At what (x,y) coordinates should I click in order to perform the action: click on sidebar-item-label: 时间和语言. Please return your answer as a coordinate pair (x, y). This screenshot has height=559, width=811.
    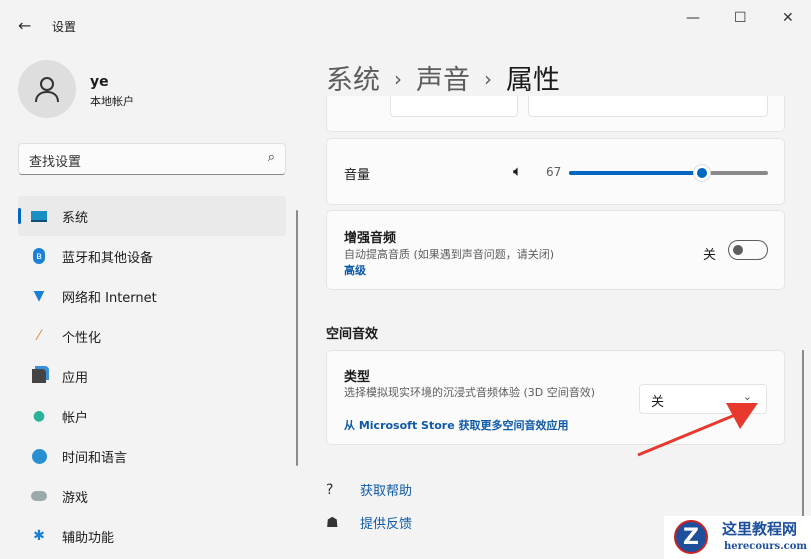
    Looking at the image, I should click on (95, 458).